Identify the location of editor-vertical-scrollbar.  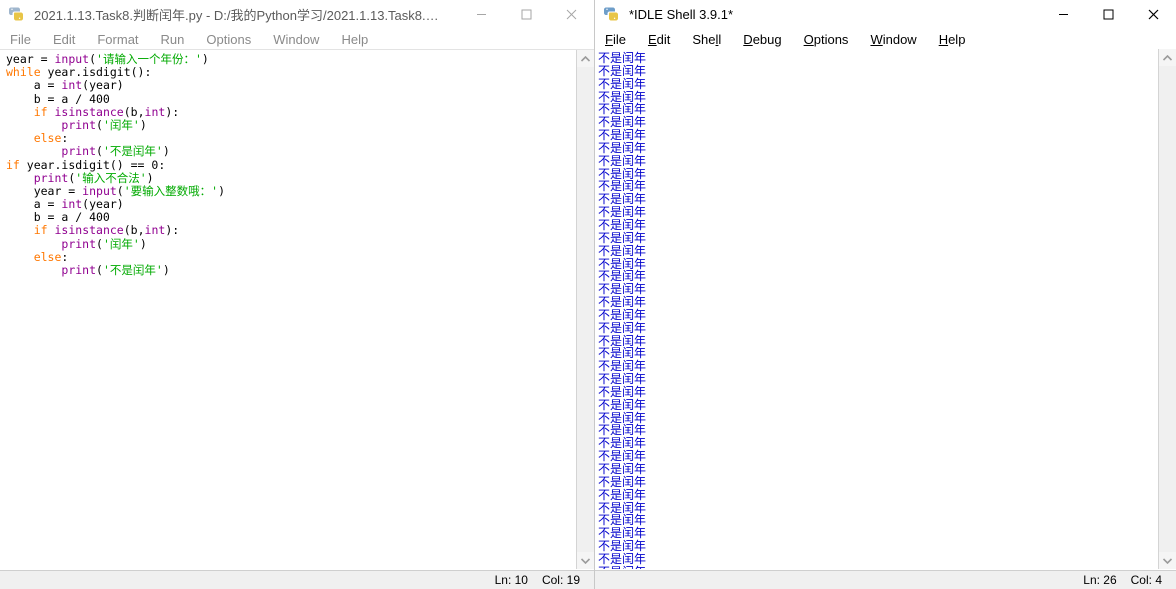
(585, 309).